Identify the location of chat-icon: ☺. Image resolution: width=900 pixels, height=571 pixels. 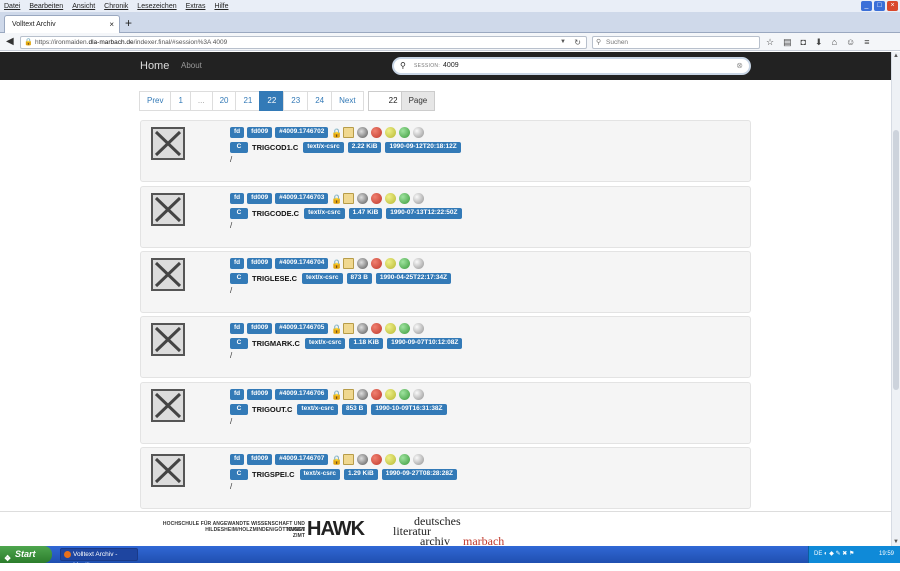
(850, 42).